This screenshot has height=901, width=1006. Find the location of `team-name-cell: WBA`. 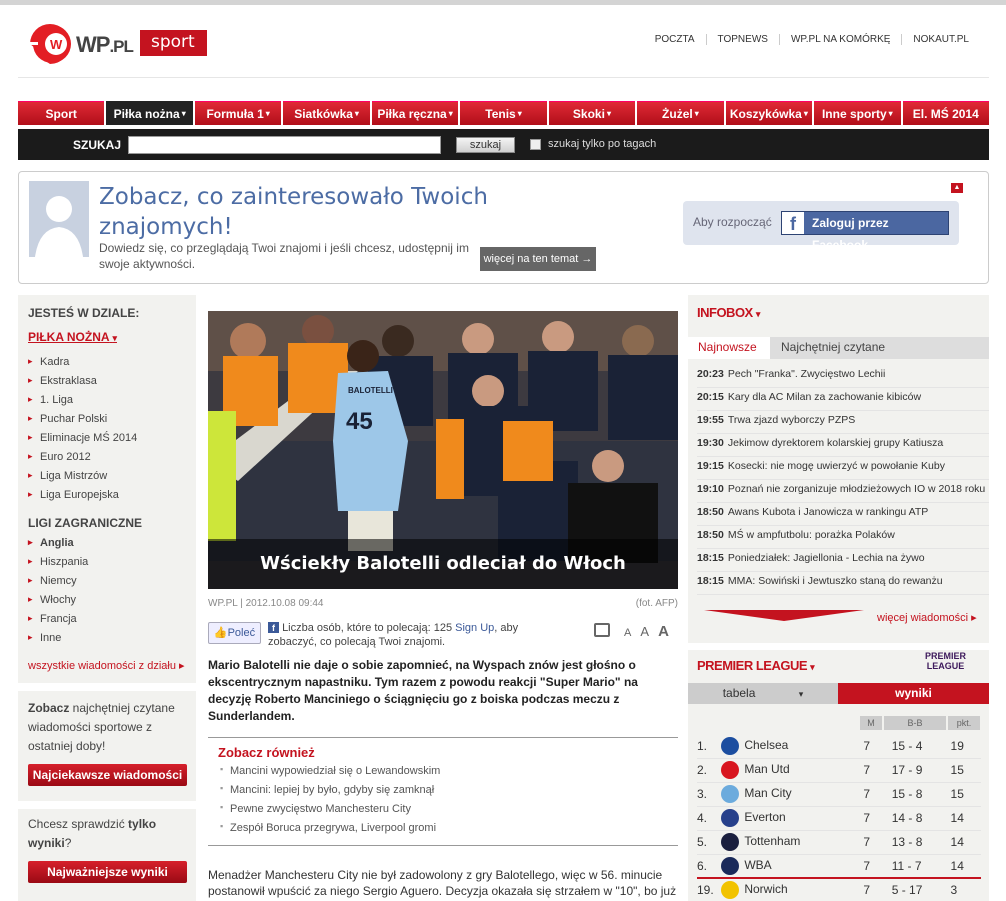

team-name-cell: WBA is located at coordinates (792, 866).